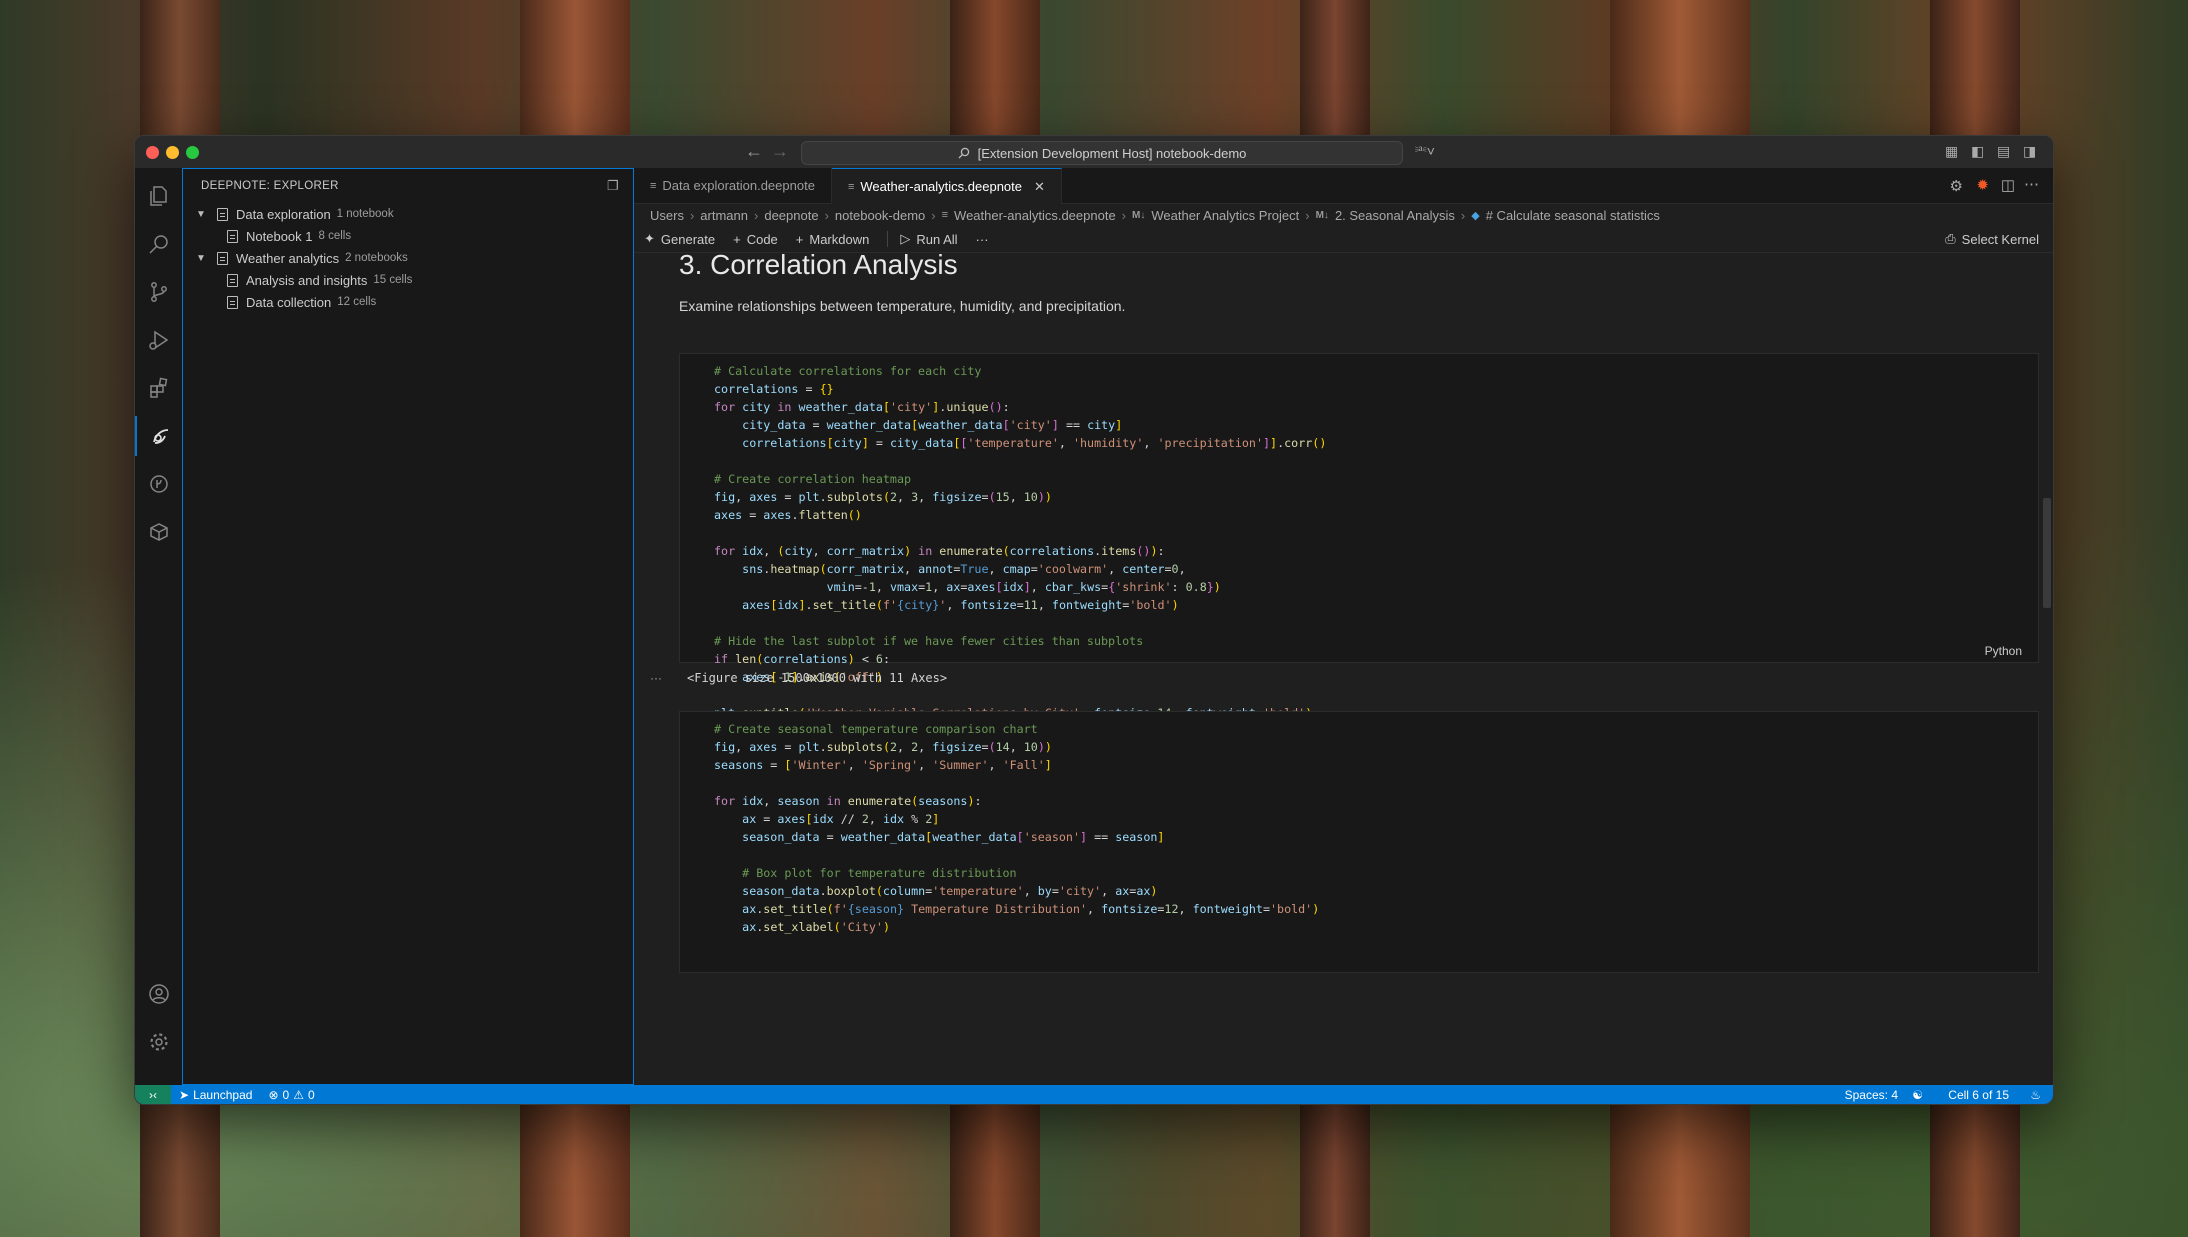  Describe the element at coordinates (1425, 151) in the screenshot. I see `copilot-icon: ⎃˅` at that location.